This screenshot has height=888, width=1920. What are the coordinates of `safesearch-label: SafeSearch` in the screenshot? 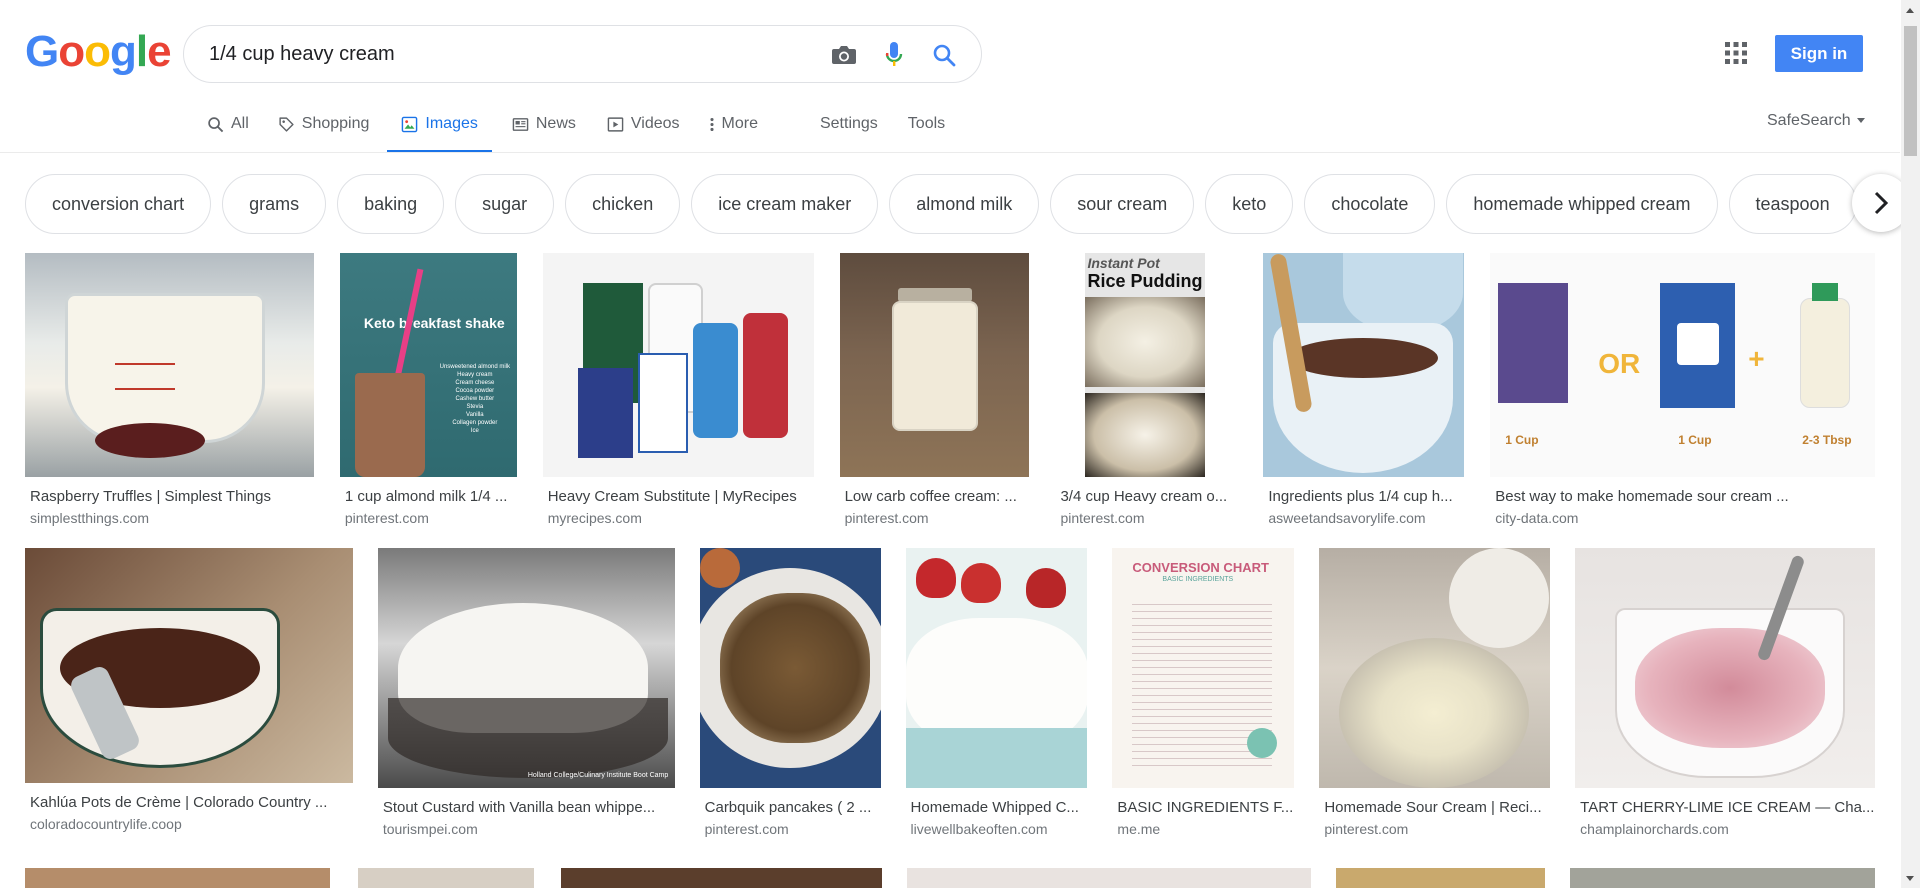 It's located at (1809, 120).